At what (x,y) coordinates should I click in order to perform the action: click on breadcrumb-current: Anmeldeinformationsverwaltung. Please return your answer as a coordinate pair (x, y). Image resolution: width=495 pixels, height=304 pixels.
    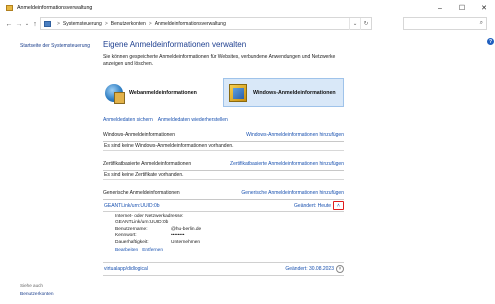
    Looking at the image, I should click on (190, 24).